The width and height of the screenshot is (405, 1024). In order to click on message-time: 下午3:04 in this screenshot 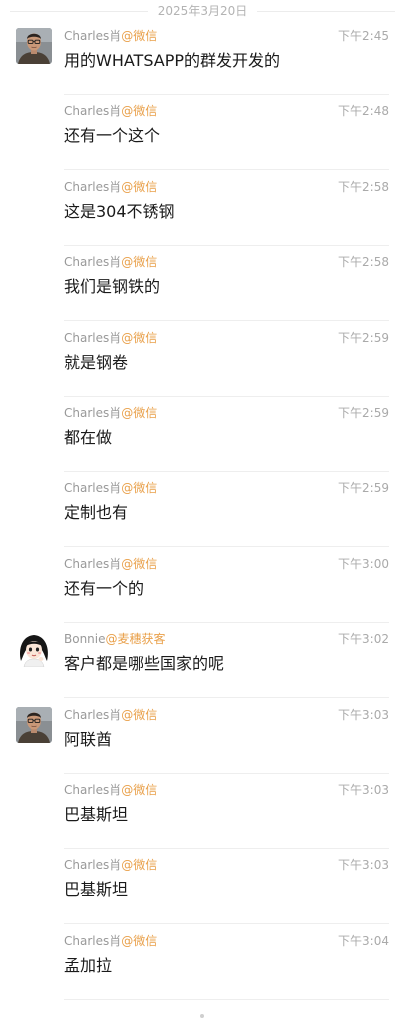, I will do `click(363, 940)`.